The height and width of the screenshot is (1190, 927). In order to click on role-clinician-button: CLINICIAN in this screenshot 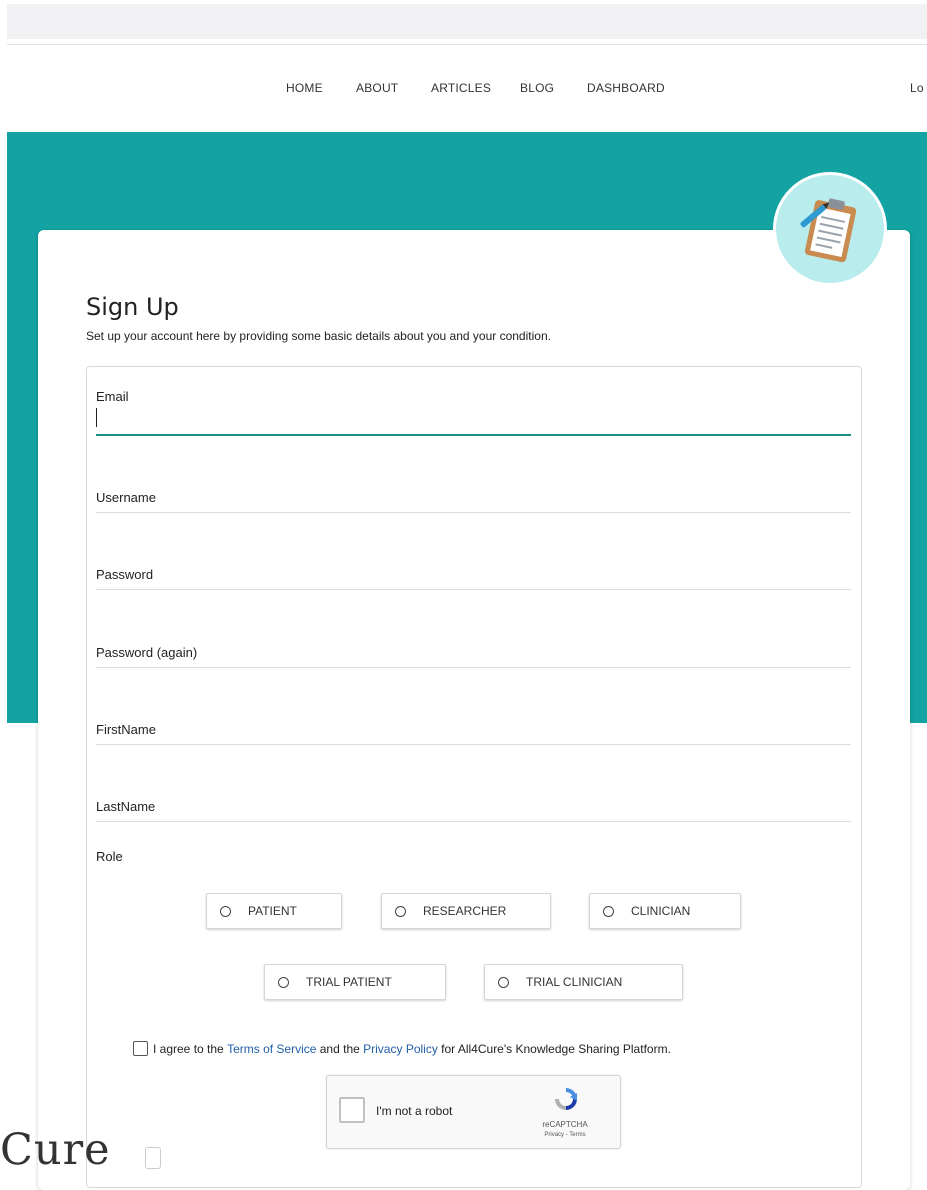, I will do `click(665, 911)`.